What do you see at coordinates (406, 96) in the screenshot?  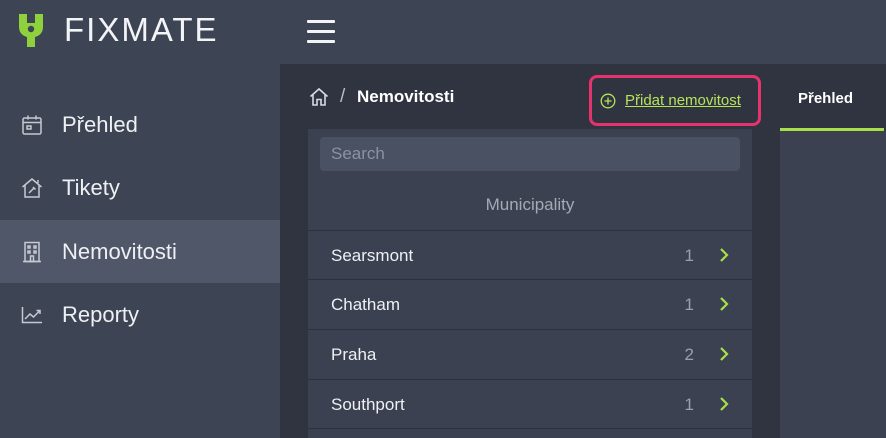 I see `page-title: Nemovitosti` at bounding box center [406, 96].